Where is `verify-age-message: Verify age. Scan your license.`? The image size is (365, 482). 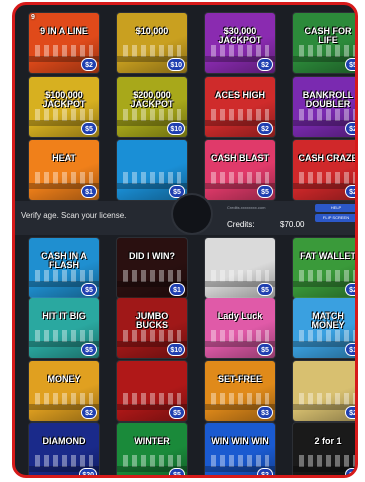 verify-age-message: Verify age. Scan your license. is located at coordinates (74, 215).